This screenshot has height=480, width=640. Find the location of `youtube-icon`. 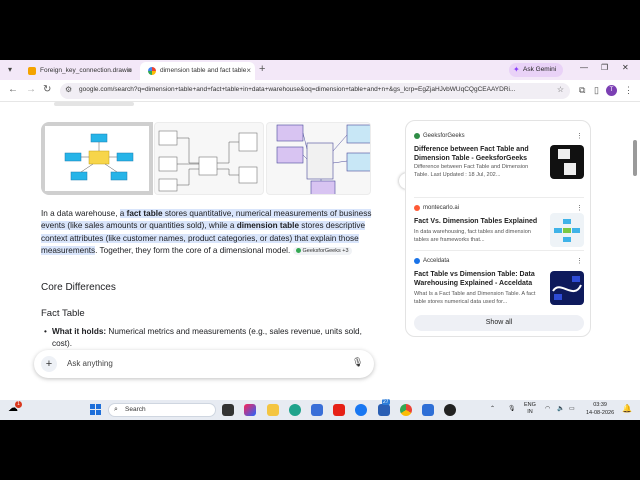

youtube-icon is located at coordinates (339, 410).